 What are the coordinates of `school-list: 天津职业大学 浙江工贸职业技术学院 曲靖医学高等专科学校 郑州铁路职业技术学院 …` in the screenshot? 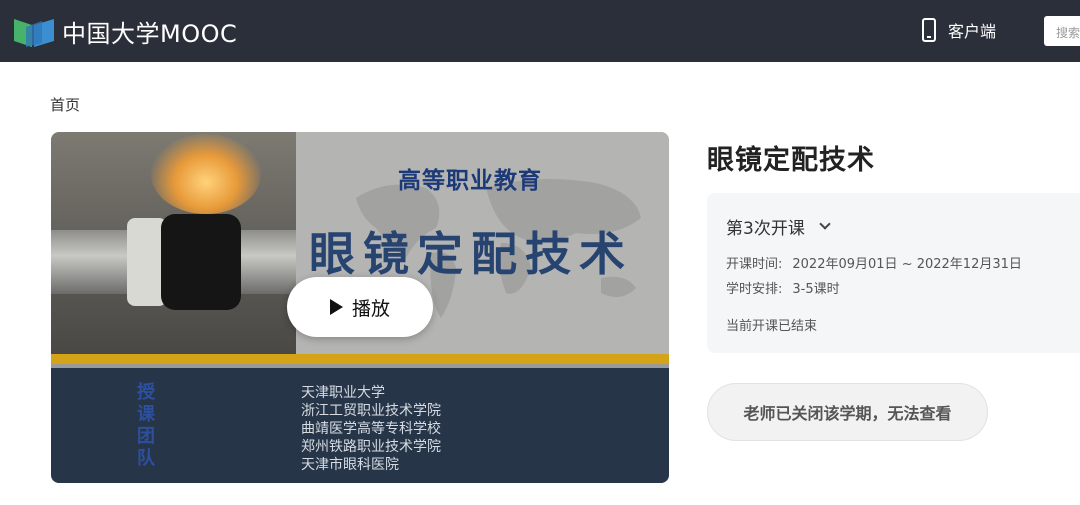 It's located at (371, 429).